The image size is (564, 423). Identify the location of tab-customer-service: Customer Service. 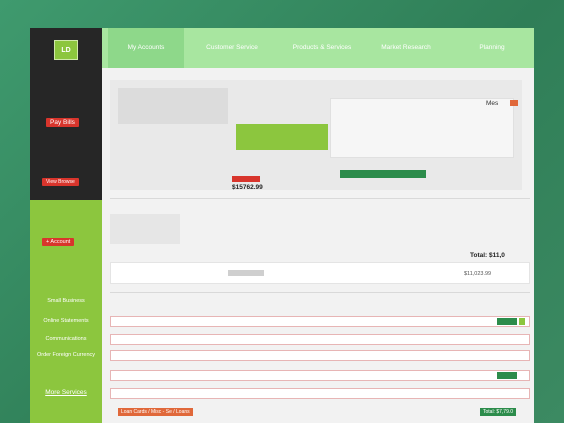
(232, 48).